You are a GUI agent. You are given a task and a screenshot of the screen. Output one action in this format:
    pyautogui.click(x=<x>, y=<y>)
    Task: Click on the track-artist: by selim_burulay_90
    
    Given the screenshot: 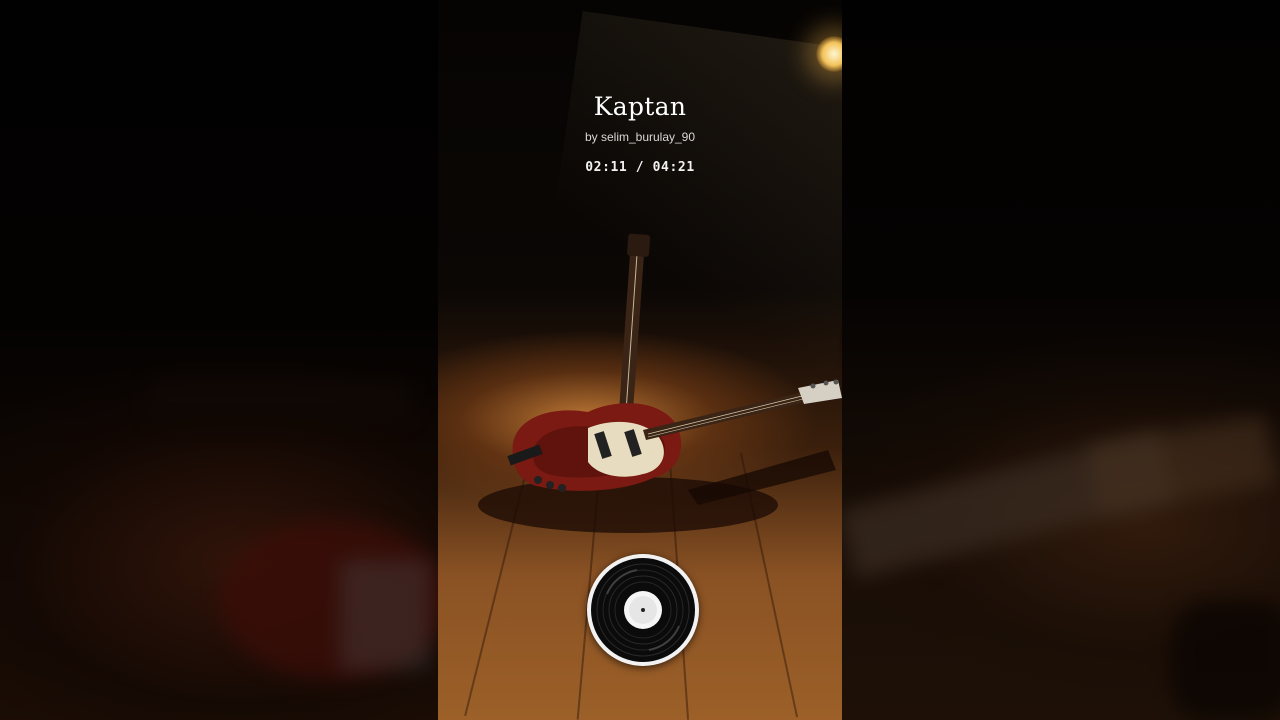 What is the action you would take?
    pyautogui.click(x=640, y=137)
    